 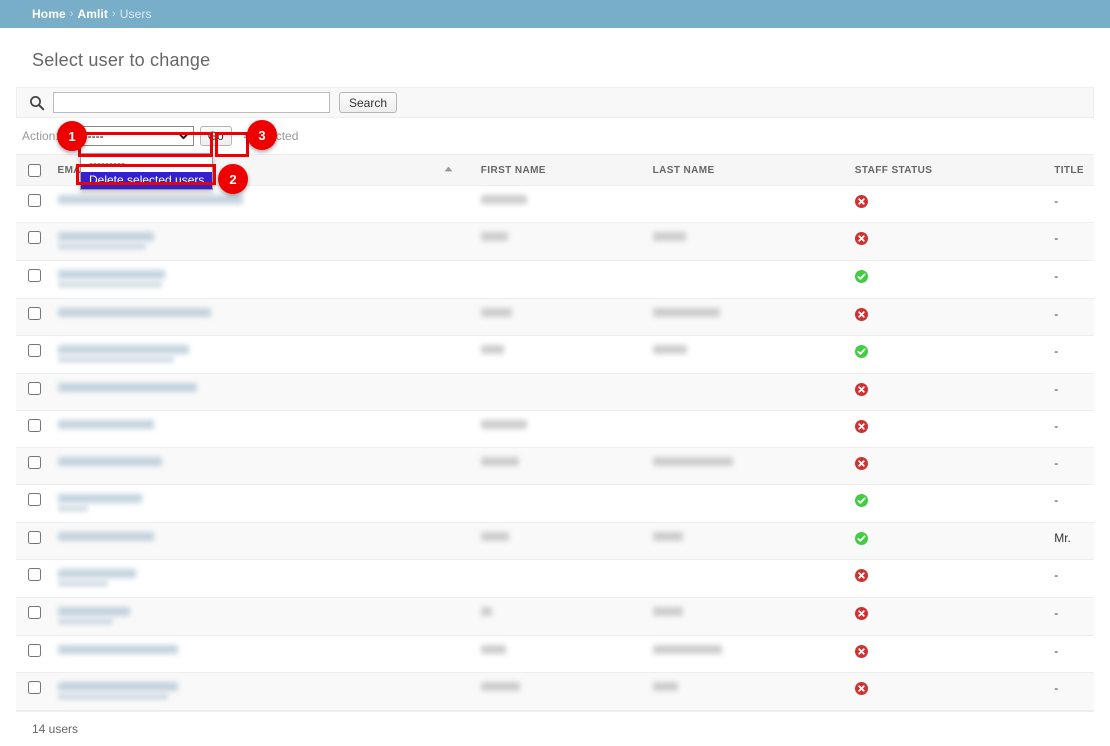 I want to click on table-row: Mr., so click(x=555, y=541).